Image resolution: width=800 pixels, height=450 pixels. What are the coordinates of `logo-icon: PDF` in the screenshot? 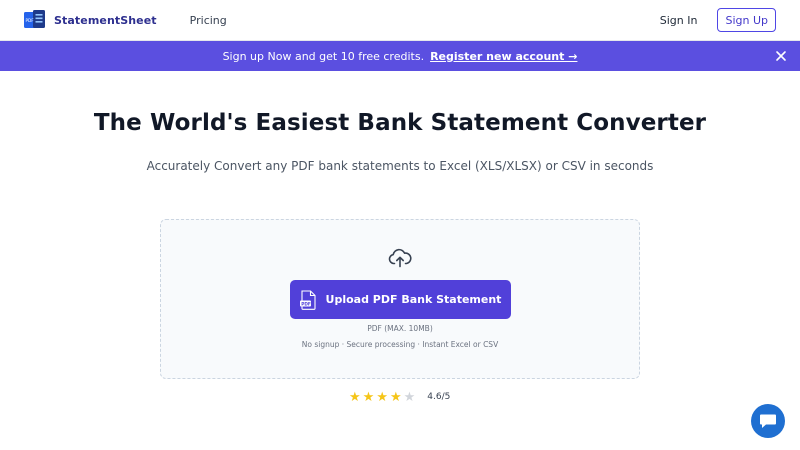 It's located at (34, 19).